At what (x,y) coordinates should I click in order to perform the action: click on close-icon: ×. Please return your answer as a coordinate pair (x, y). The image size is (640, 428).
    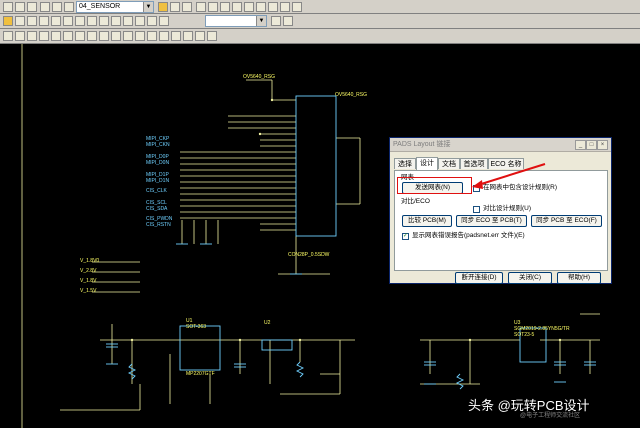
    Looking at the image, I should click on (602, 145).